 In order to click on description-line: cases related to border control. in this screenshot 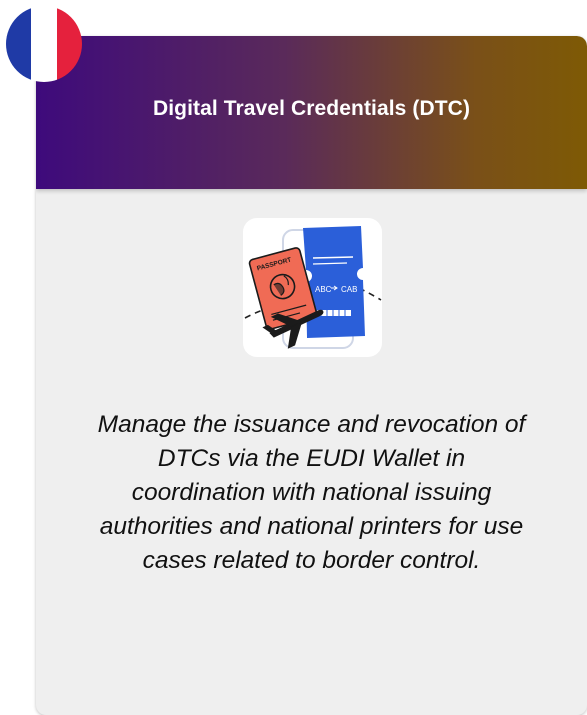, I will do `click(311, 560)`.